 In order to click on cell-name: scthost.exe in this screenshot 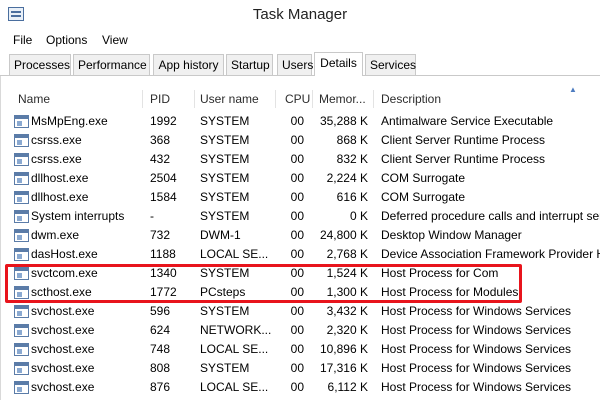, I will do `click(61, 292)`.